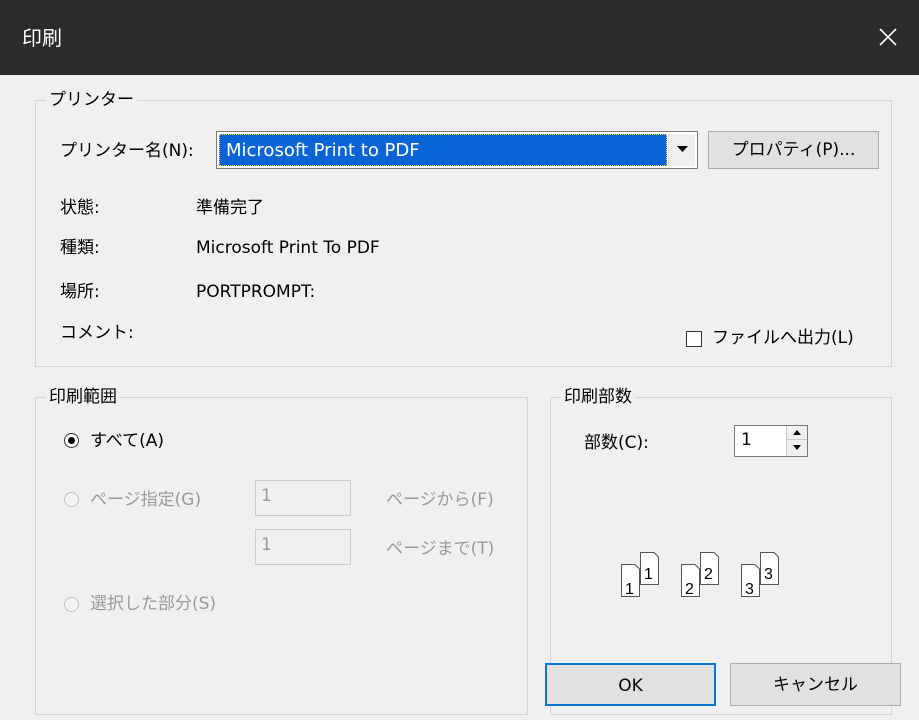  I want to click on print-to-file-checkbox, so click(694, 339).